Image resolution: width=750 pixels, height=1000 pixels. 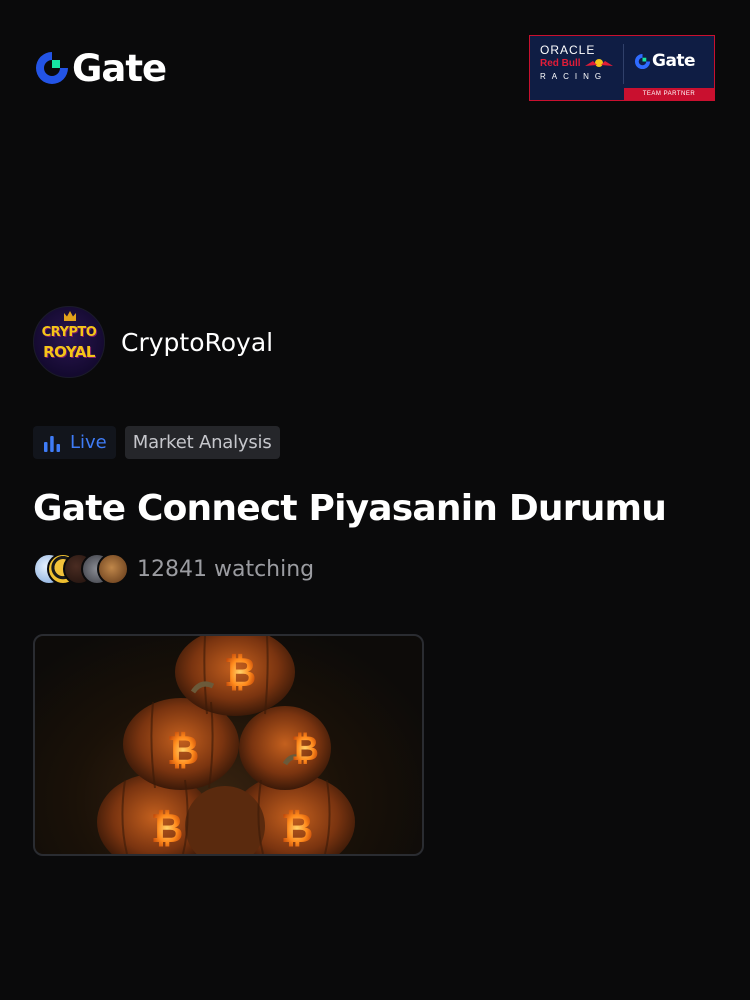 What do you see at coordinates (113, 569) in the screenshot?
I see `viewer-avatar` at bounding box center [113, 569].